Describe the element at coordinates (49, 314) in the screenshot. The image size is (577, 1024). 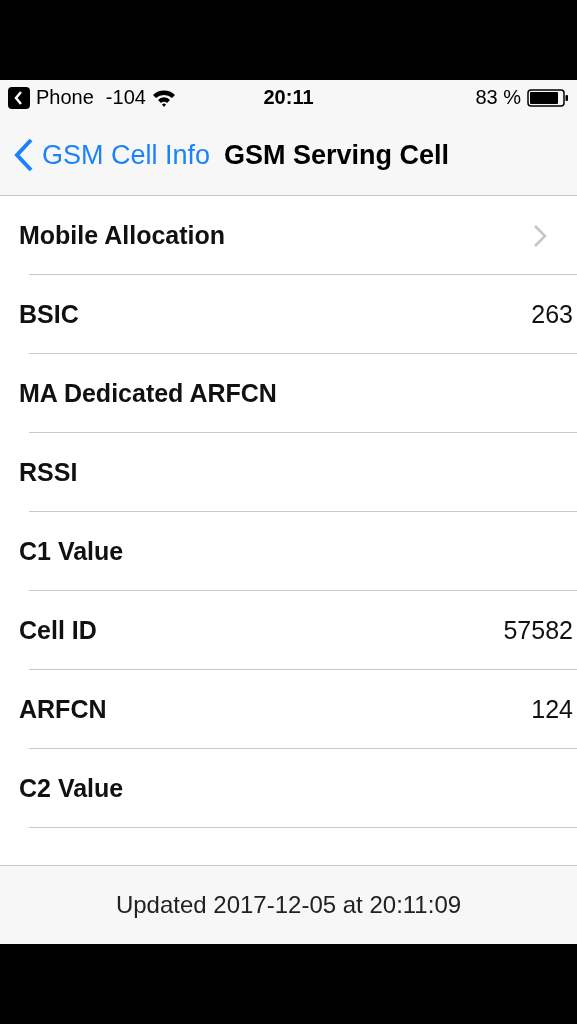
I see `row-label: BSIC` at that location.